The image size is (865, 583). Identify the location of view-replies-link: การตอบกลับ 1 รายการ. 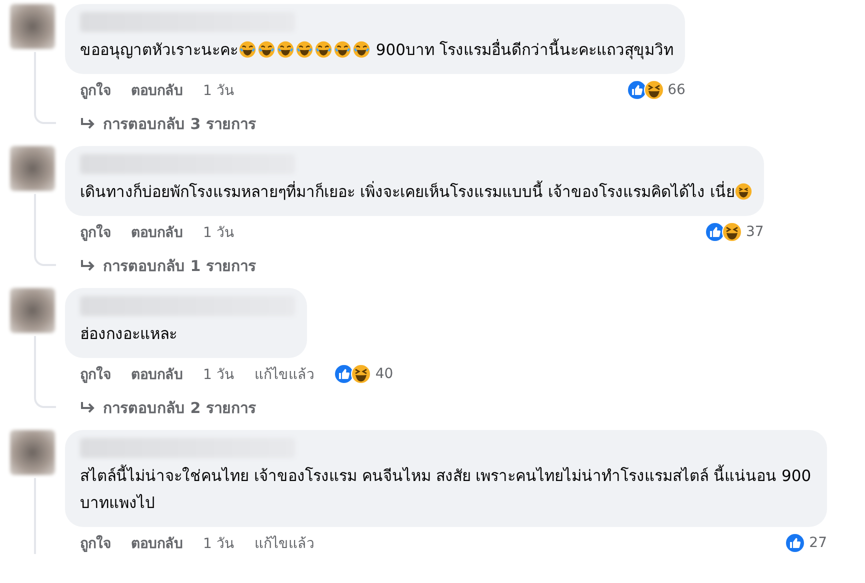
(414, 260).